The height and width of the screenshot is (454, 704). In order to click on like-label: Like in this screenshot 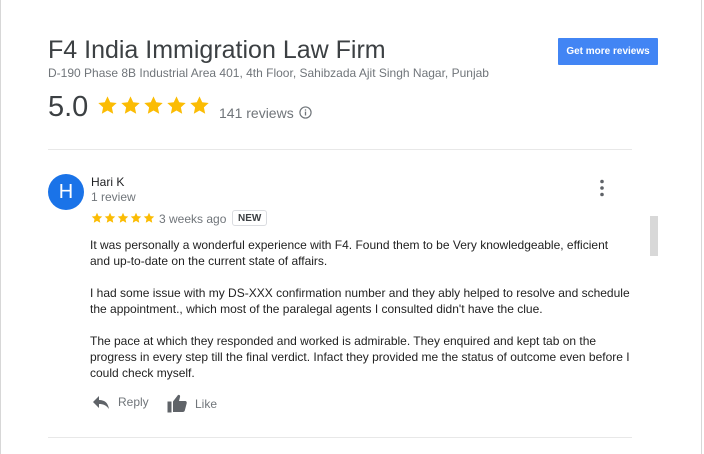, I will do `click(206, 403)`.